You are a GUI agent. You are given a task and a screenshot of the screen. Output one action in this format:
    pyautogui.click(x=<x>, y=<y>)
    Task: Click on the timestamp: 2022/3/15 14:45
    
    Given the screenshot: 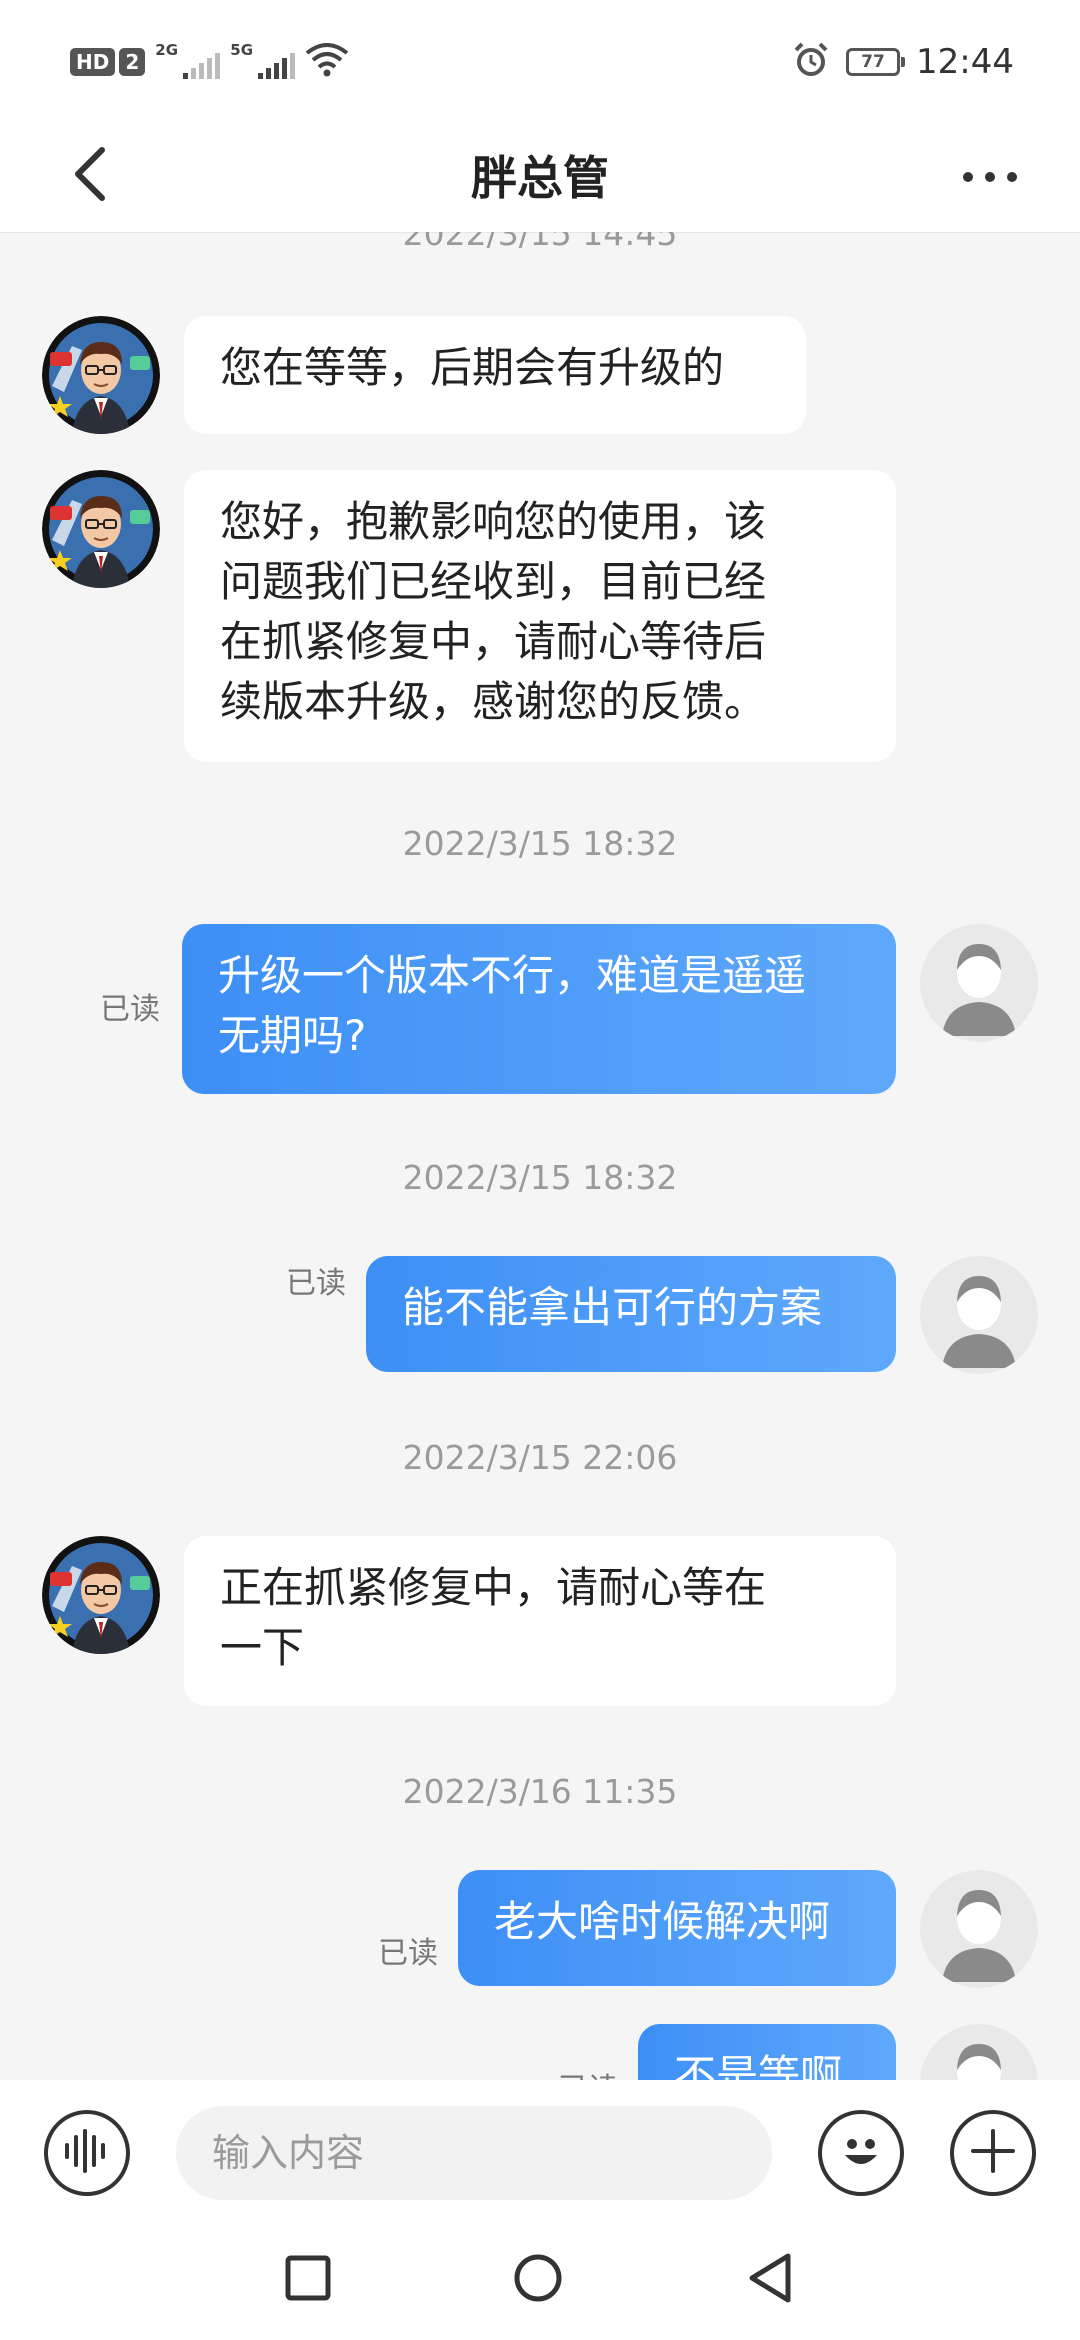 What is the action you would take?
    pyautogui.click(x=540, y=242)
    